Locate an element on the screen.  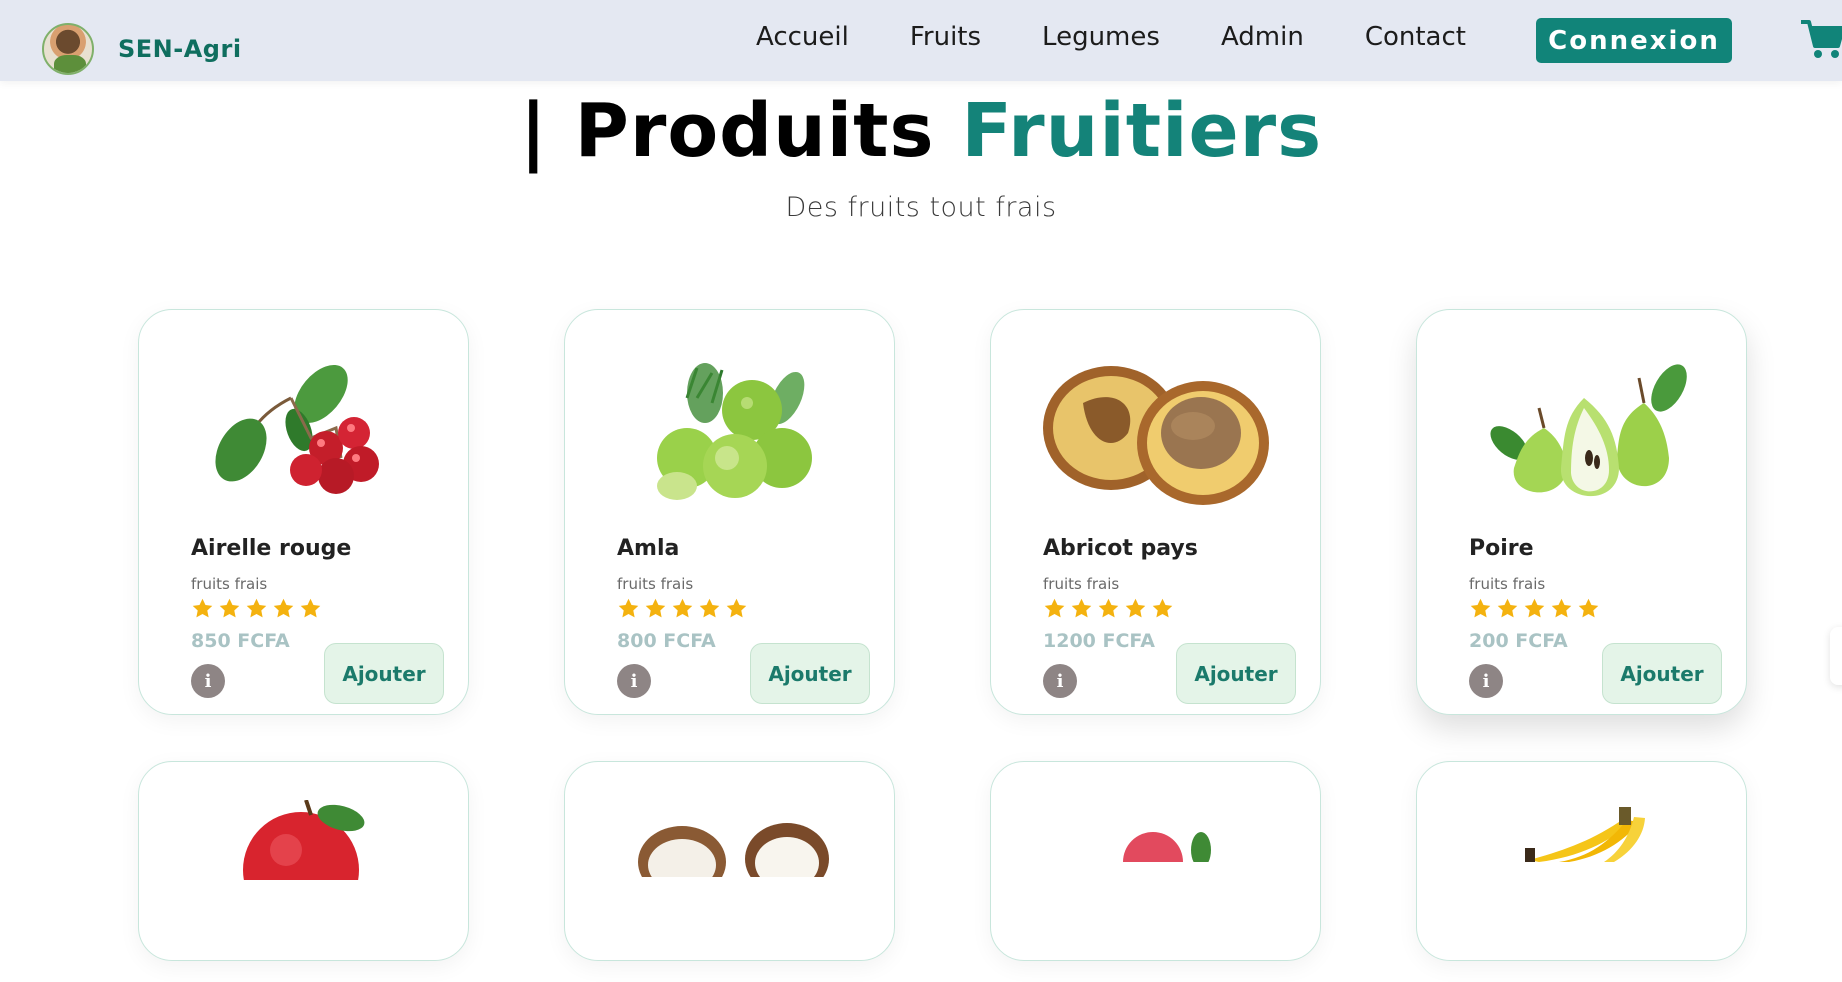
shopping-cart-icon is located at coordinates (1821, 39).